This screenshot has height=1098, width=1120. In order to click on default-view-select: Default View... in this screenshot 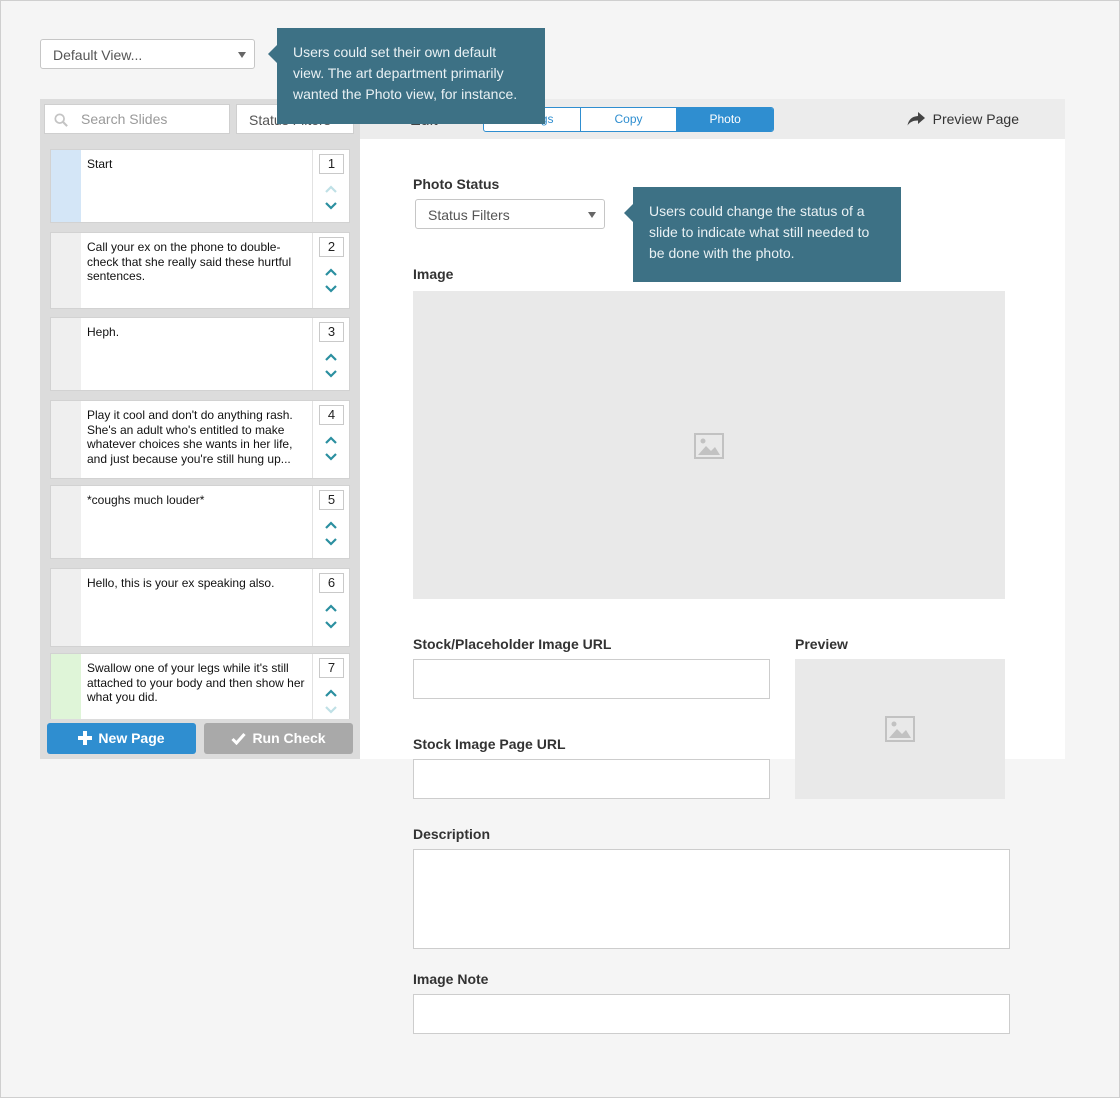, I will do `click(147, 54)`.